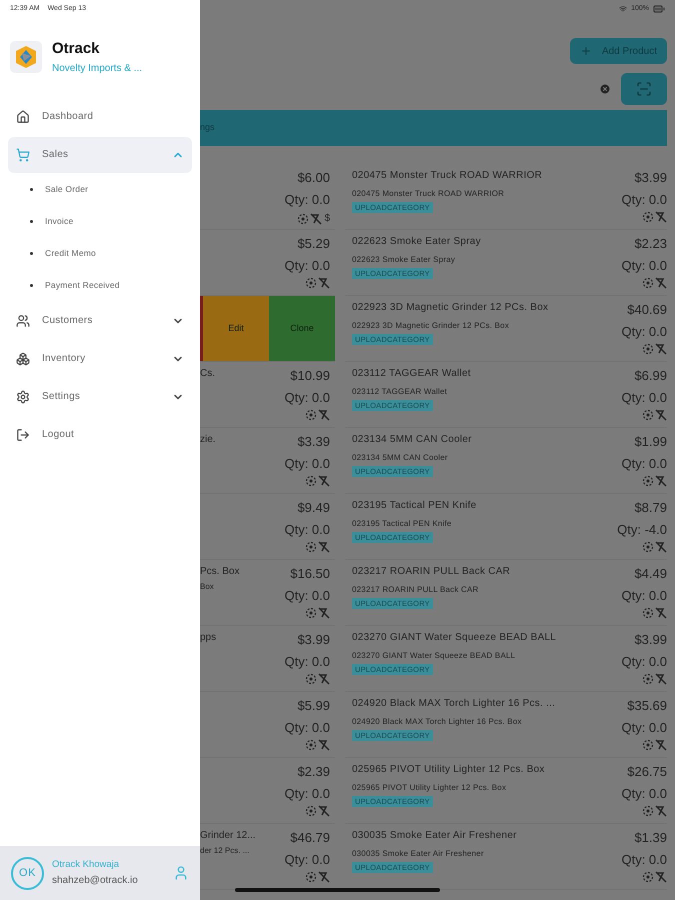 This screenshot has width=675, height=900. I want to click on product-price: $3.99, so click(650, 178).